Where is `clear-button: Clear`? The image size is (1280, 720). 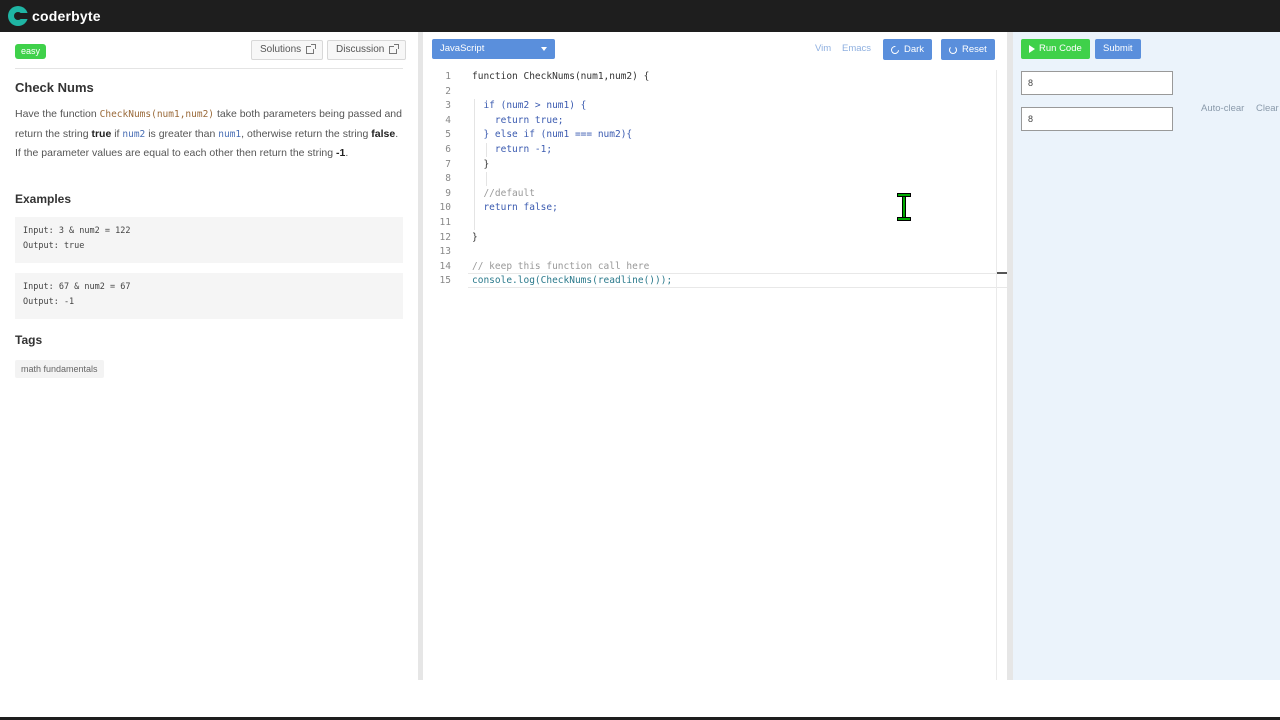 clear-button: Clear is located at coordinates (1267, 108).